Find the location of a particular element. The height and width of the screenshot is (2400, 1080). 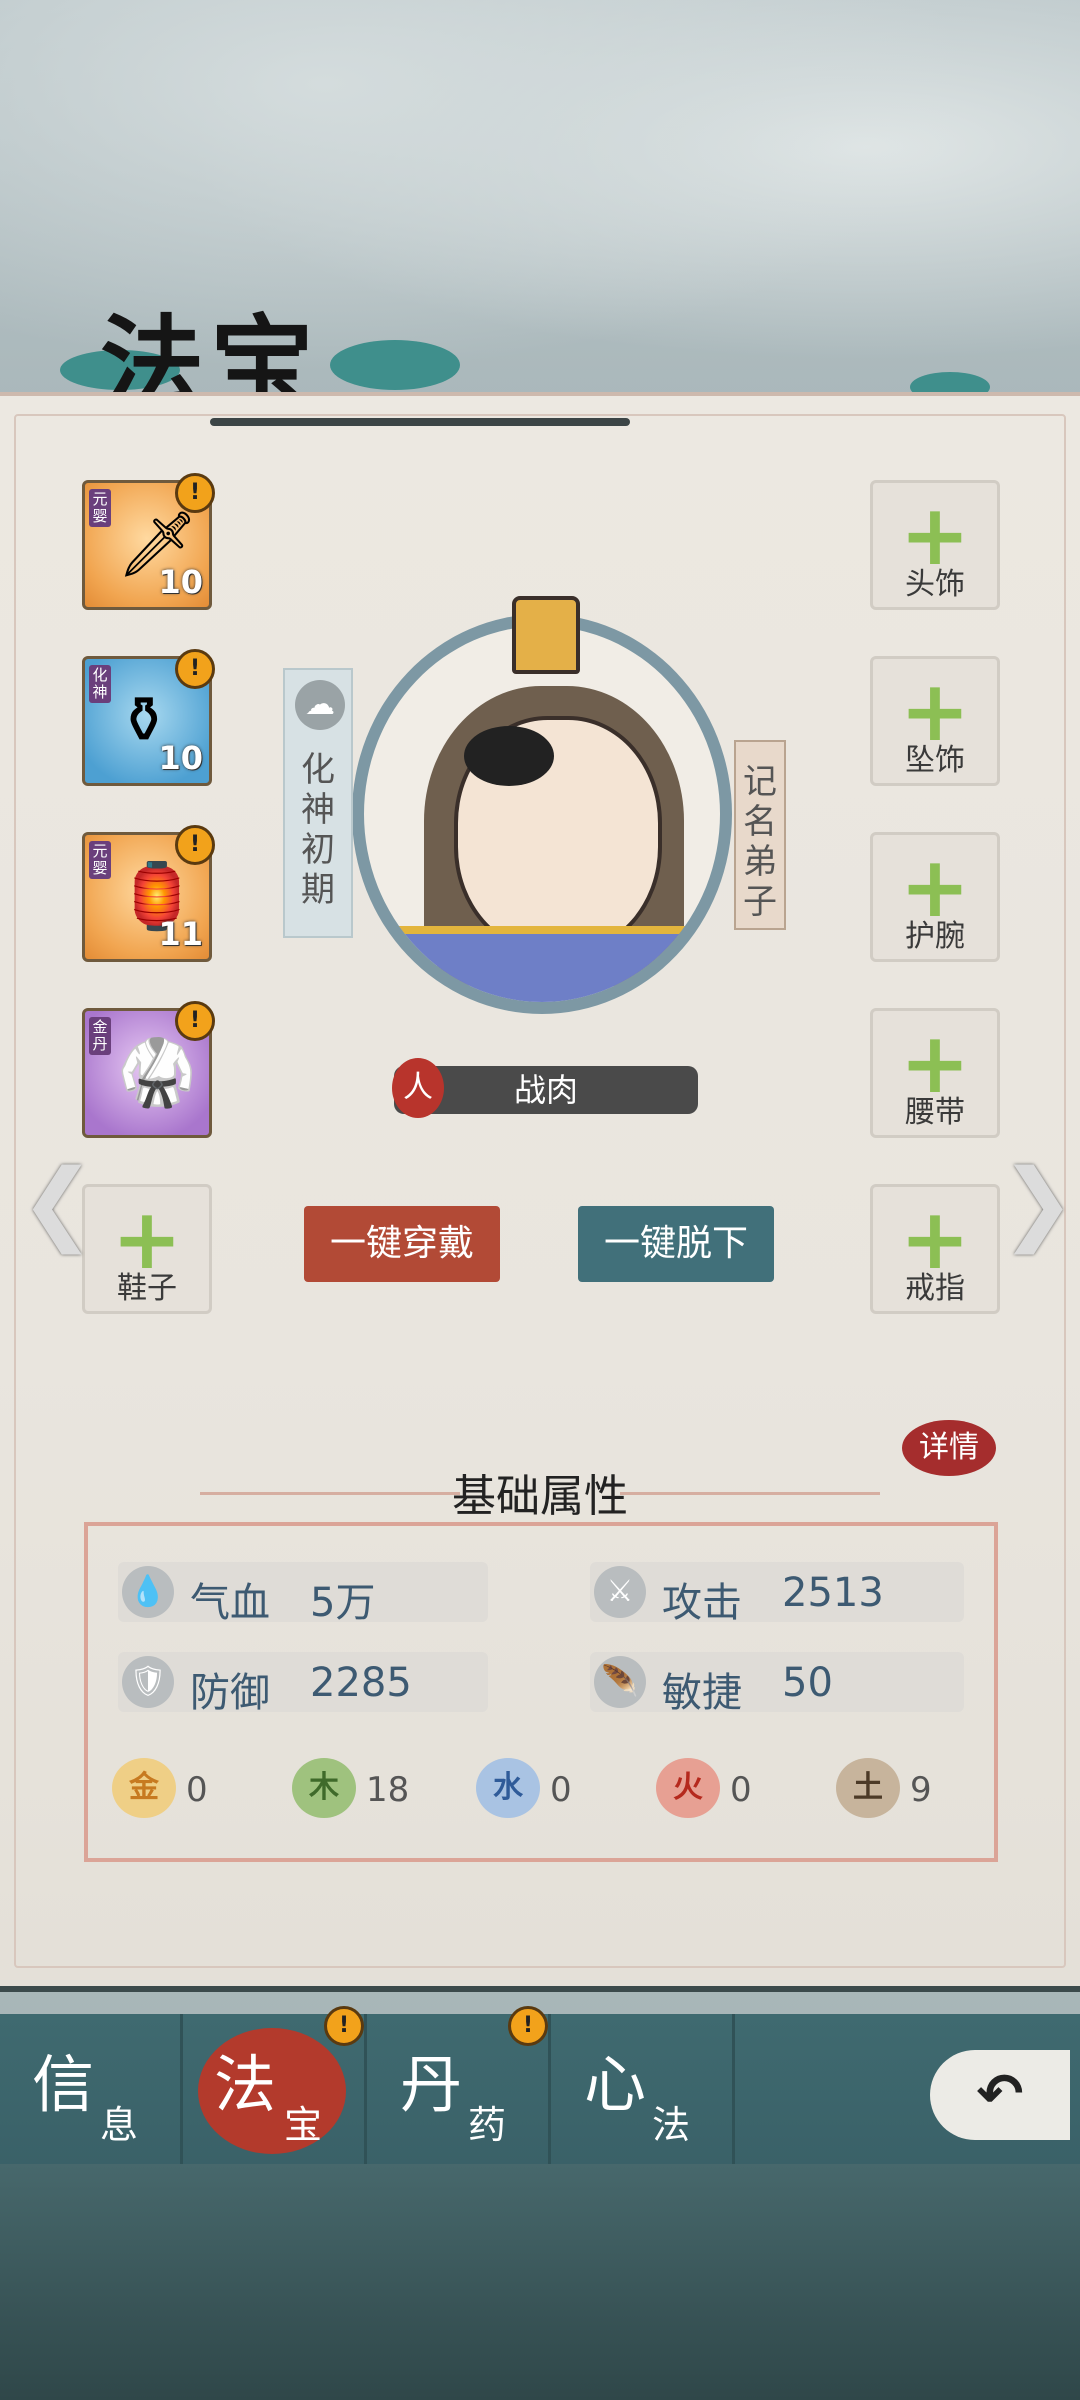

slot-label: 坠饰 is located at coordinates (935, 760).